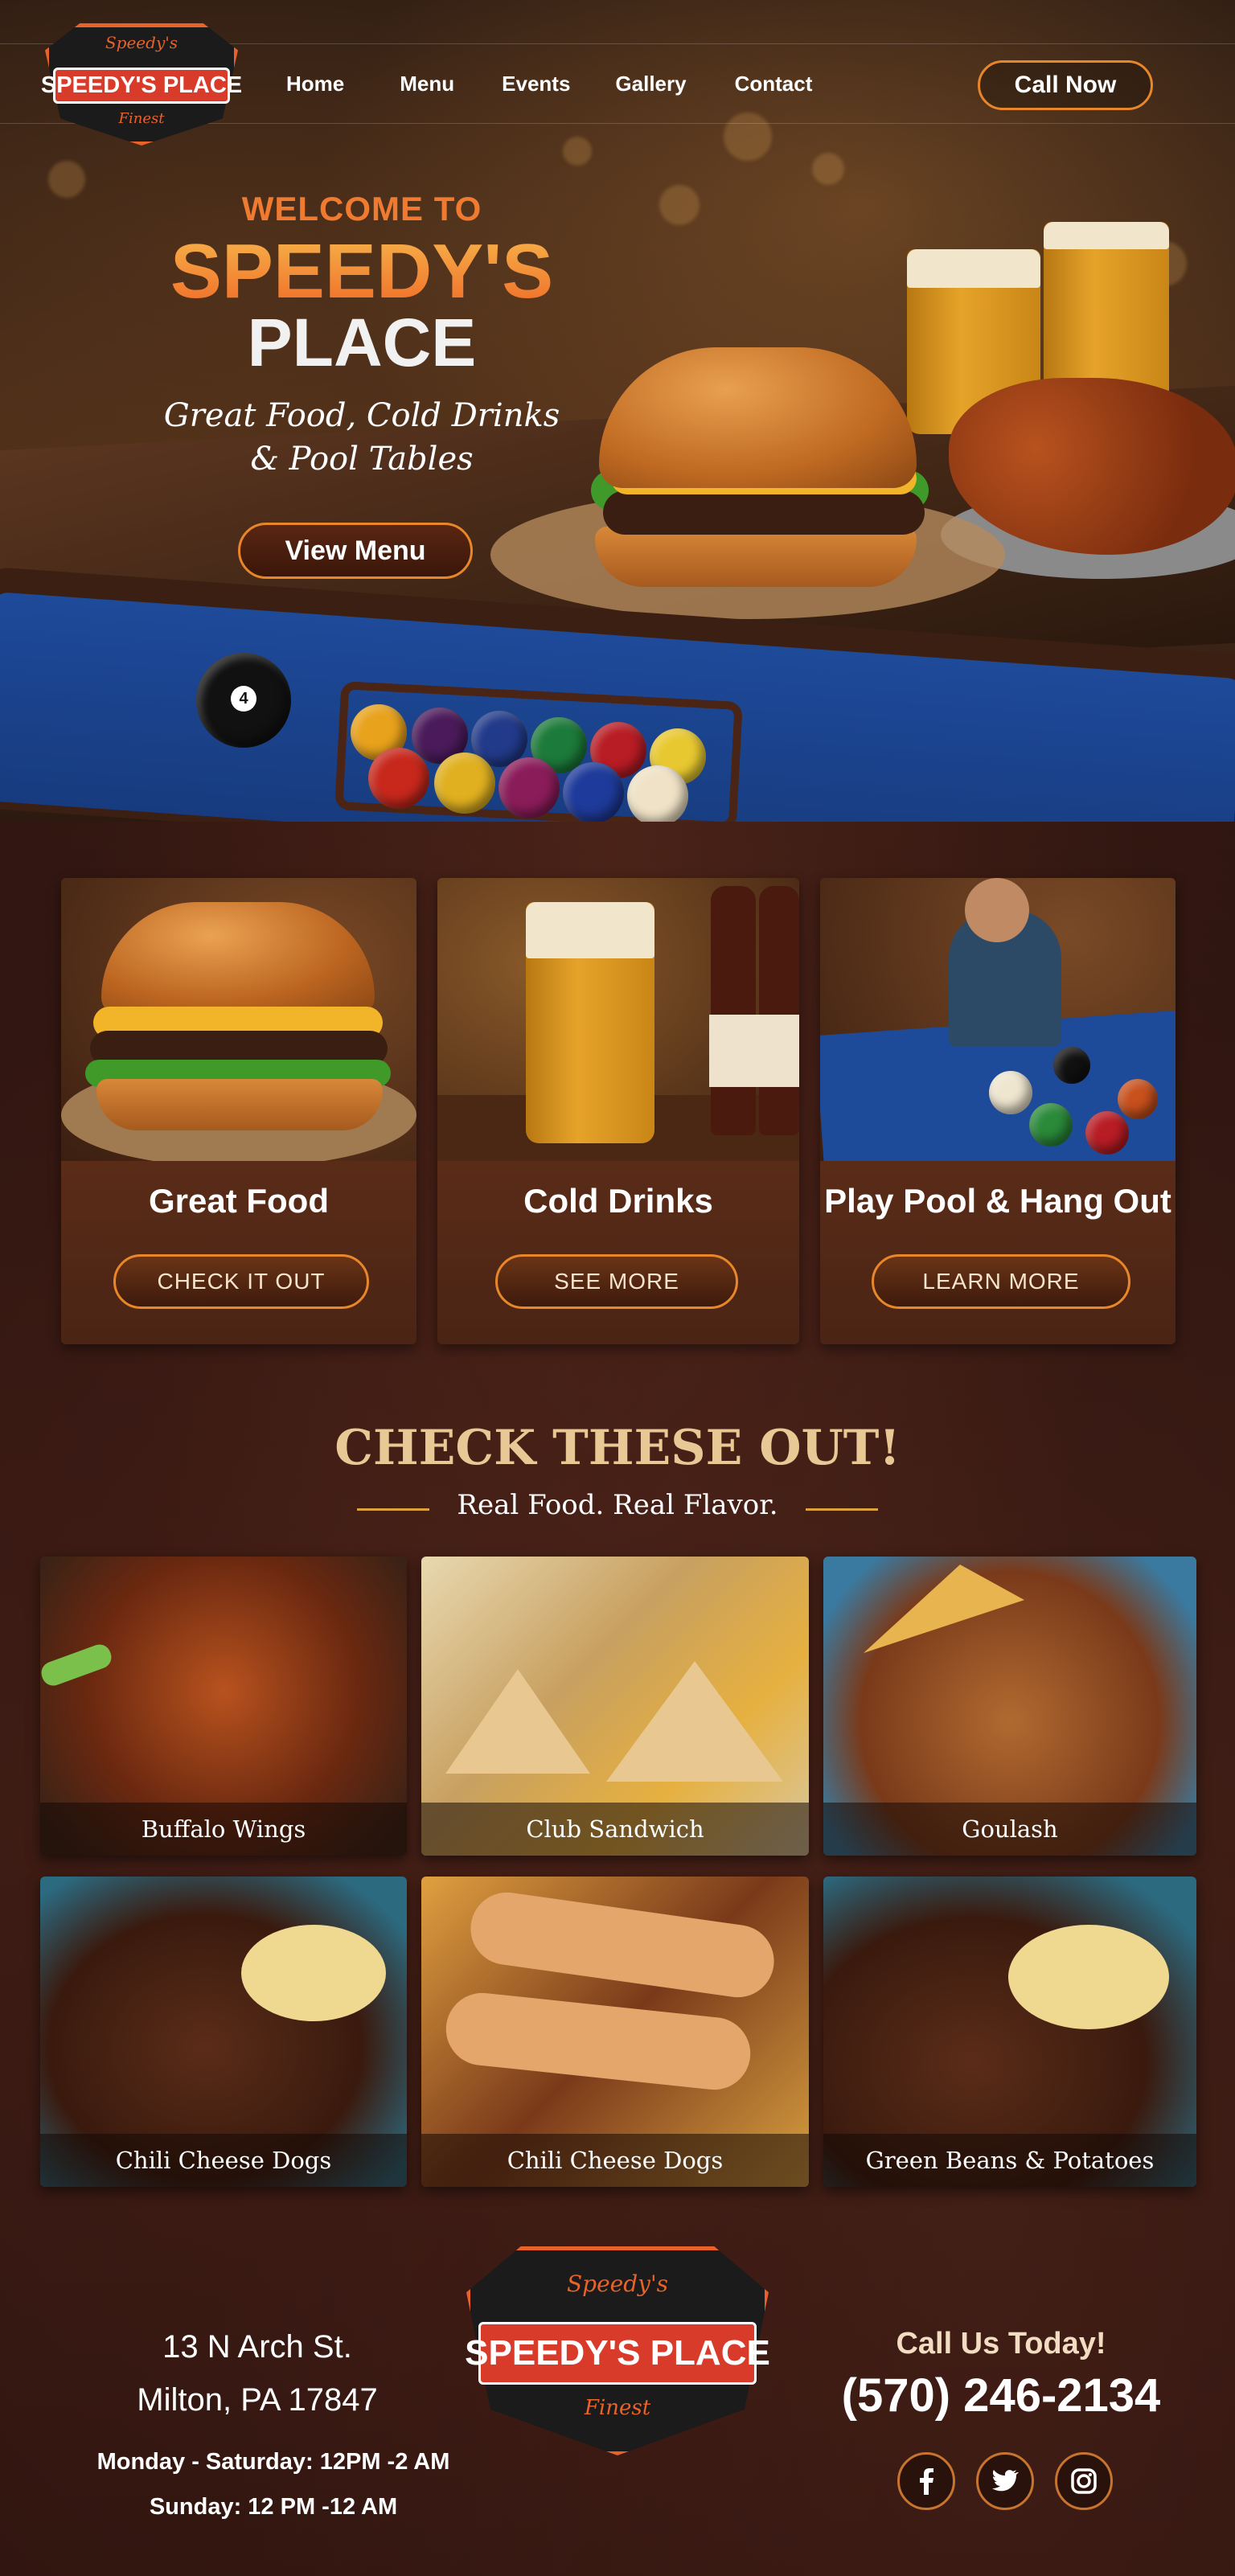  I want to click on view-menu-button: View Menu, so click(355, 551).